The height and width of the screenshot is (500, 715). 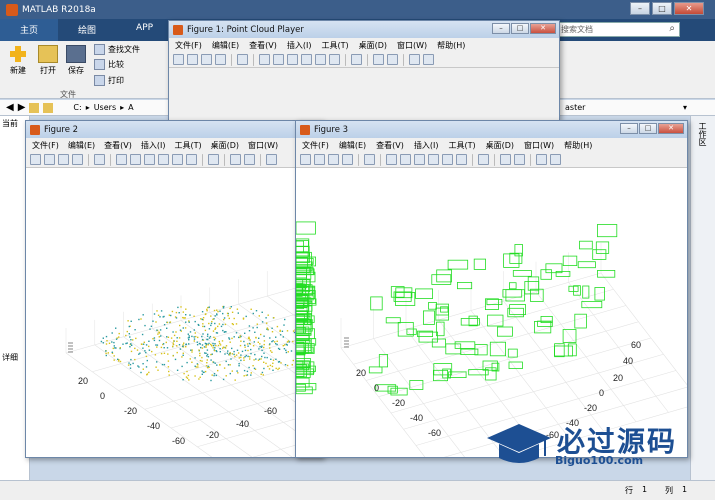 What do you see at coordinates (144, 30) in the screenshot?
I see `tab-apps: APP` at bounding box center [144, 30].